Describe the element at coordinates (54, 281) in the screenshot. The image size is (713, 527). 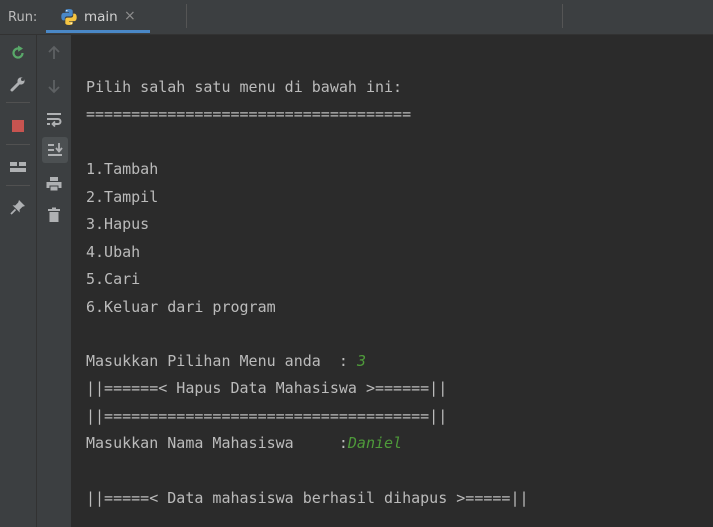
I see `console-actions-toolbar` at that location.